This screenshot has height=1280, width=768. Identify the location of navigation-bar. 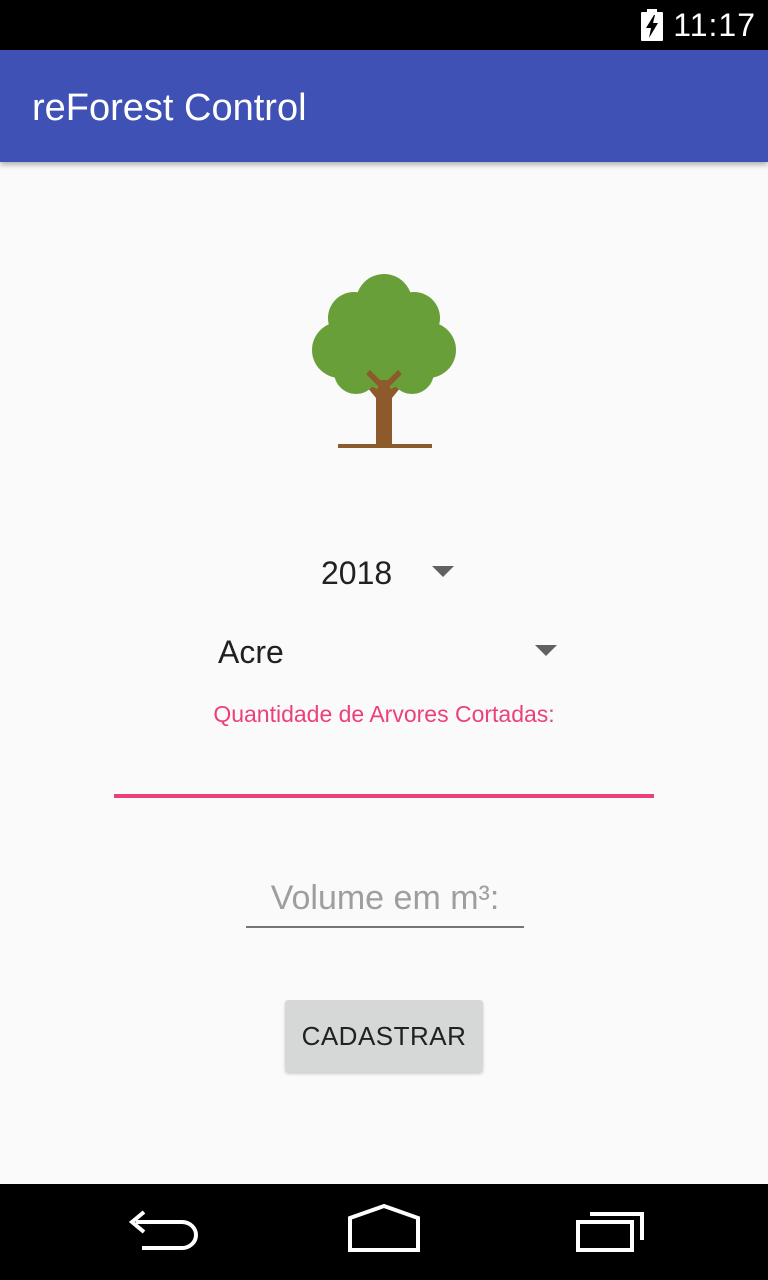
(384, 1232).